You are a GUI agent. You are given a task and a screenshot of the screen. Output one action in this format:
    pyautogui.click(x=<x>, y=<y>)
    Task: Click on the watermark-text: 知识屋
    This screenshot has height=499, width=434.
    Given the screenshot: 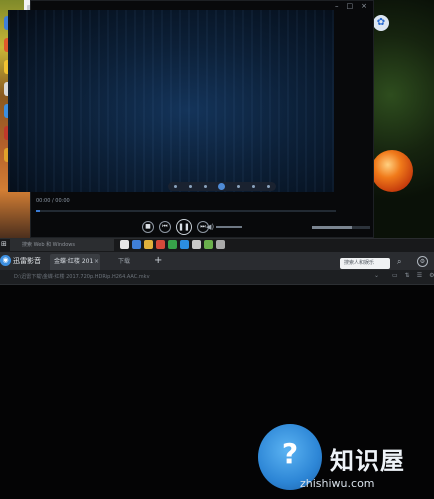 What is the action you would take?
    pyautogui.click(x=367, y=461)
    